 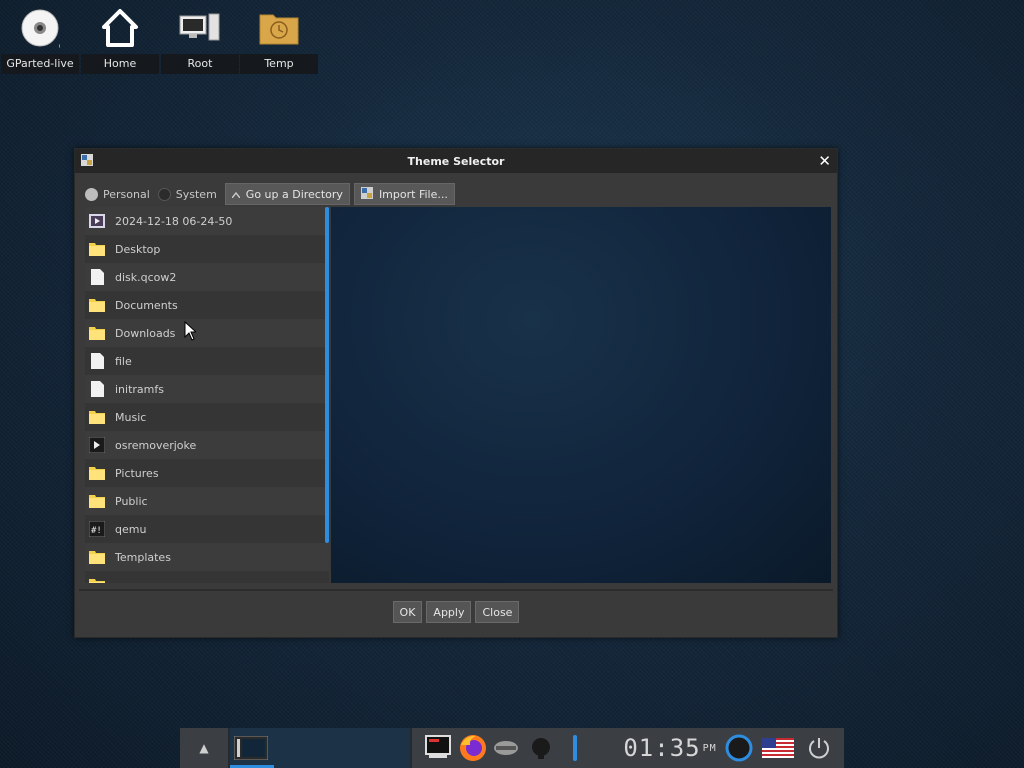 What do you see at coordinates (473, 748) in the screenshot?
I see `firefox-icon` at bounding box center [473, 748].